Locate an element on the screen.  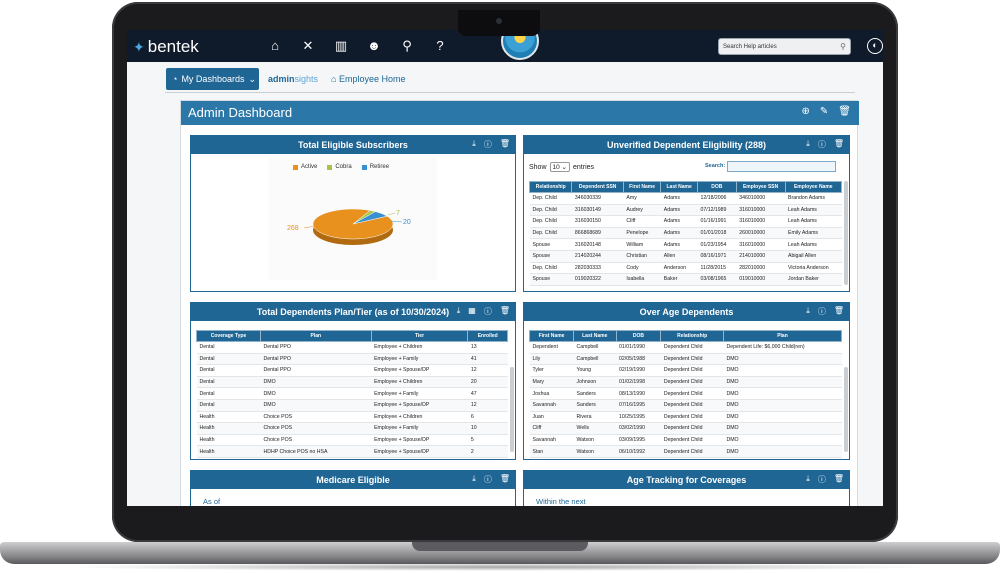
calendar-icon: ▦ is located at coordinates (472, 311).